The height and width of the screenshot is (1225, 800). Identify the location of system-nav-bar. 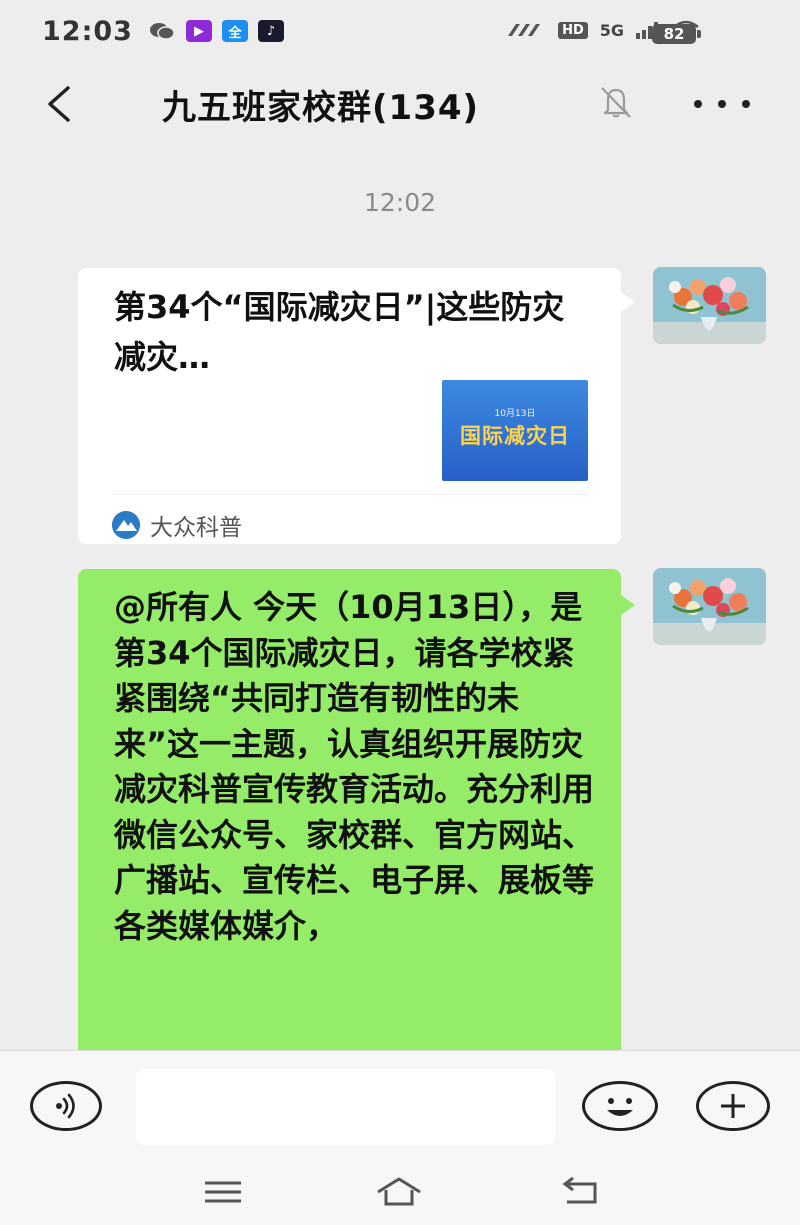
(400, 1192).